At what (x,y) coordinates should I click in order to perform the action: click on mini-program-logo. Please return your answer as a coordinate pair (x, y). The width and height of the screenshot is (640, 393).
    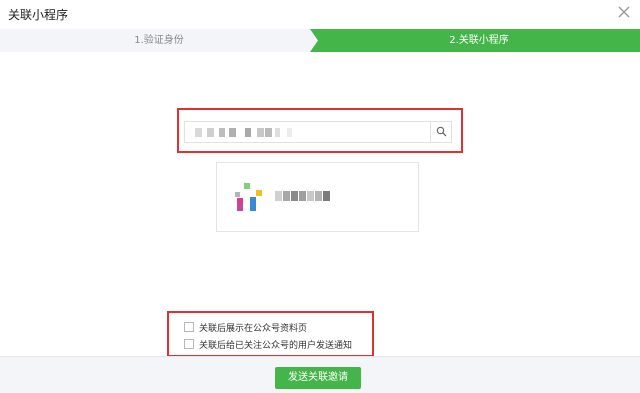
    Looking at the image, I should click on (248, 197).